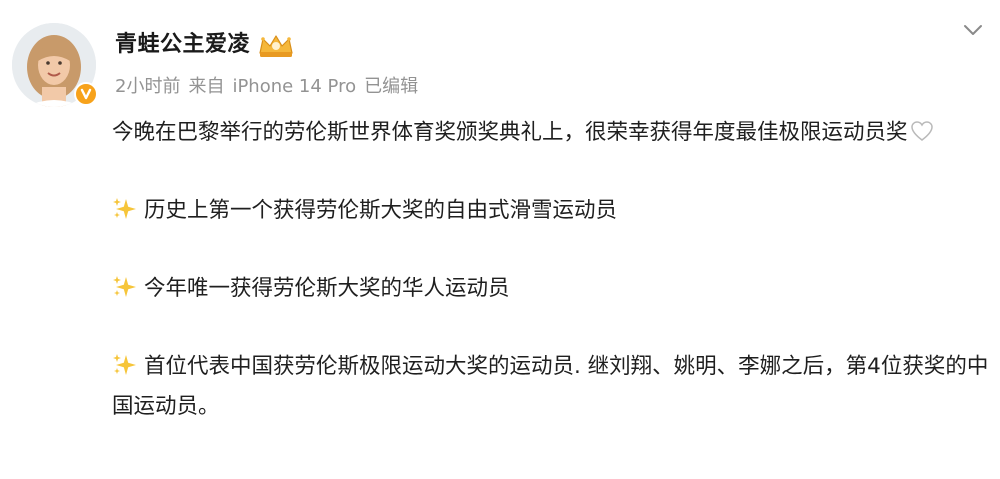 This screenshot has width=1000, height=479. What do you see at coordinates (922, 128) in the screenshot?
I see `heart-icon` at bounding box center [922, 128].